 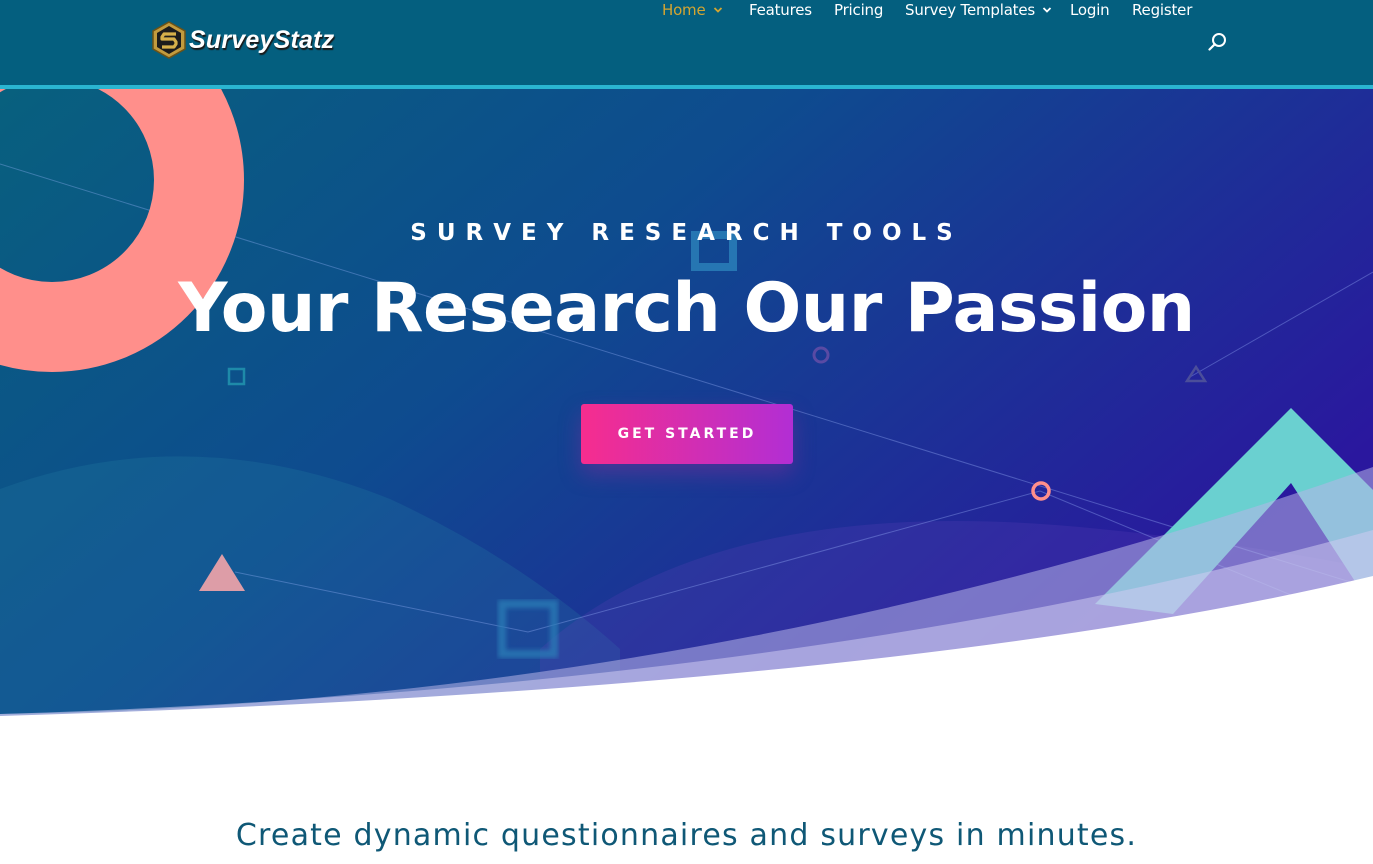 I want to click on nav-item-label: Login, so click(x=1090, y=10).